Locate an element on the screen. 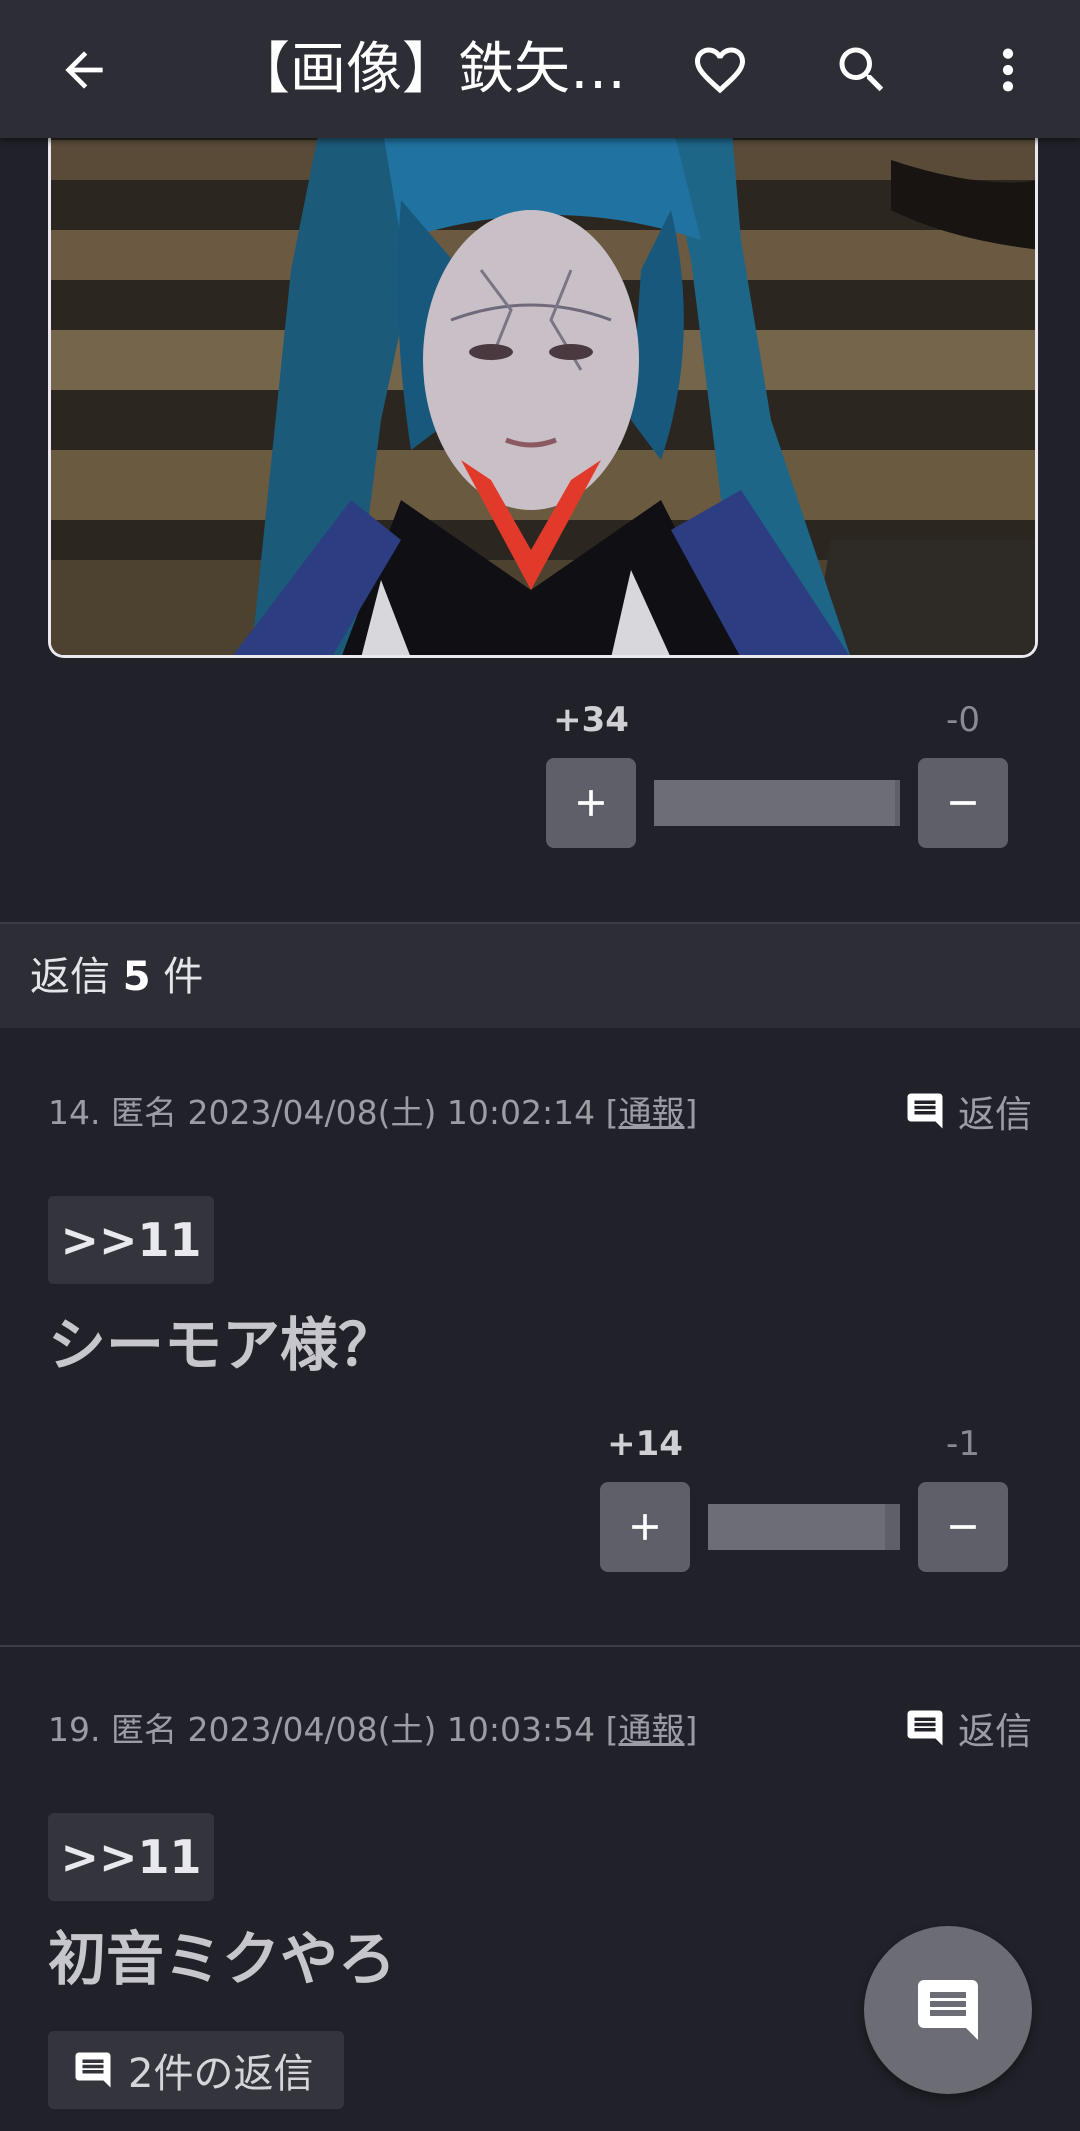 Image resolution: width=1080 pixels, height=2131 pixels. replies-label: 返信 is located at coordinates (70, 977).